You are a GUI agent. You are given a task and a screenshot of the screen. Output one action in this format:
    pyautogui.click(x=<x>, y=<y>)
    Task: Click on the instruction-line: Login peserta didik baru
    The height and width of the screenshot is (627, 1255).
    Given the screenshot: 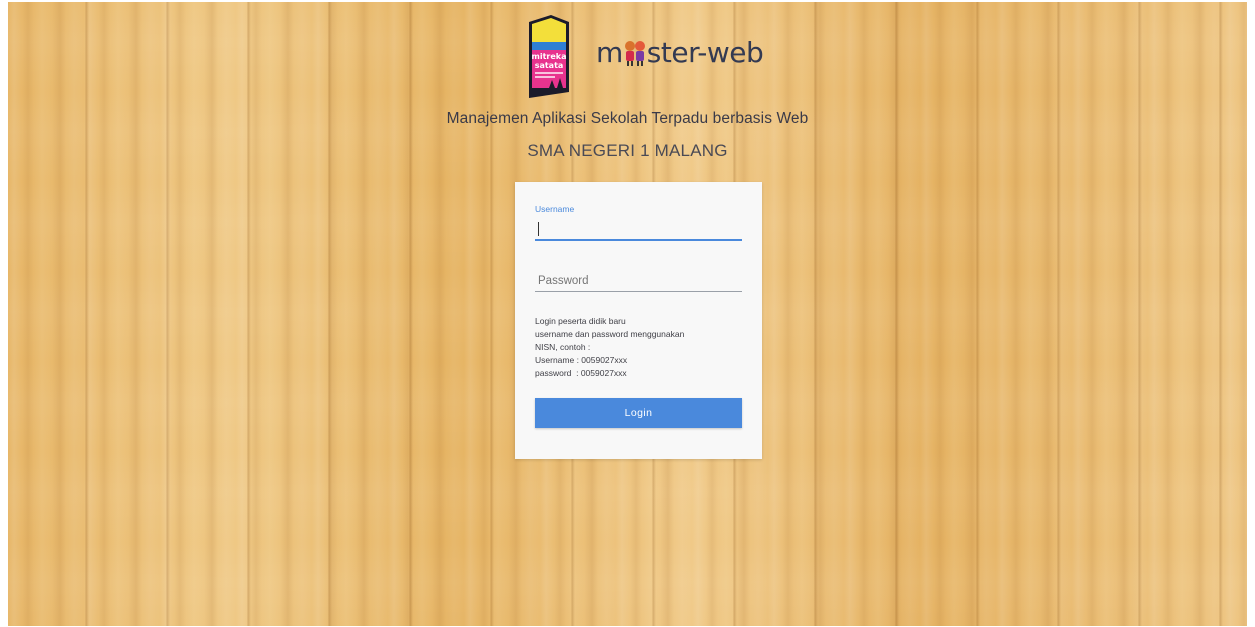 What is the action you would take?
    pyautogui.click(x=580, y=321)
    